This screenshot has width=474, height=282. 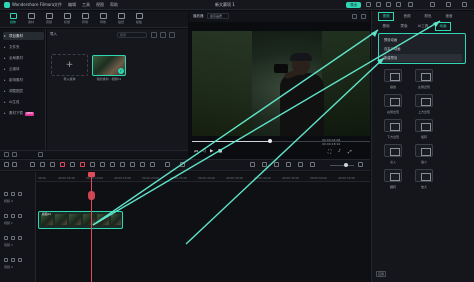 What do you see at coordinates (40, 154) in the screenshot?
I see `collapse-icon` at bounding box center [40, 154].